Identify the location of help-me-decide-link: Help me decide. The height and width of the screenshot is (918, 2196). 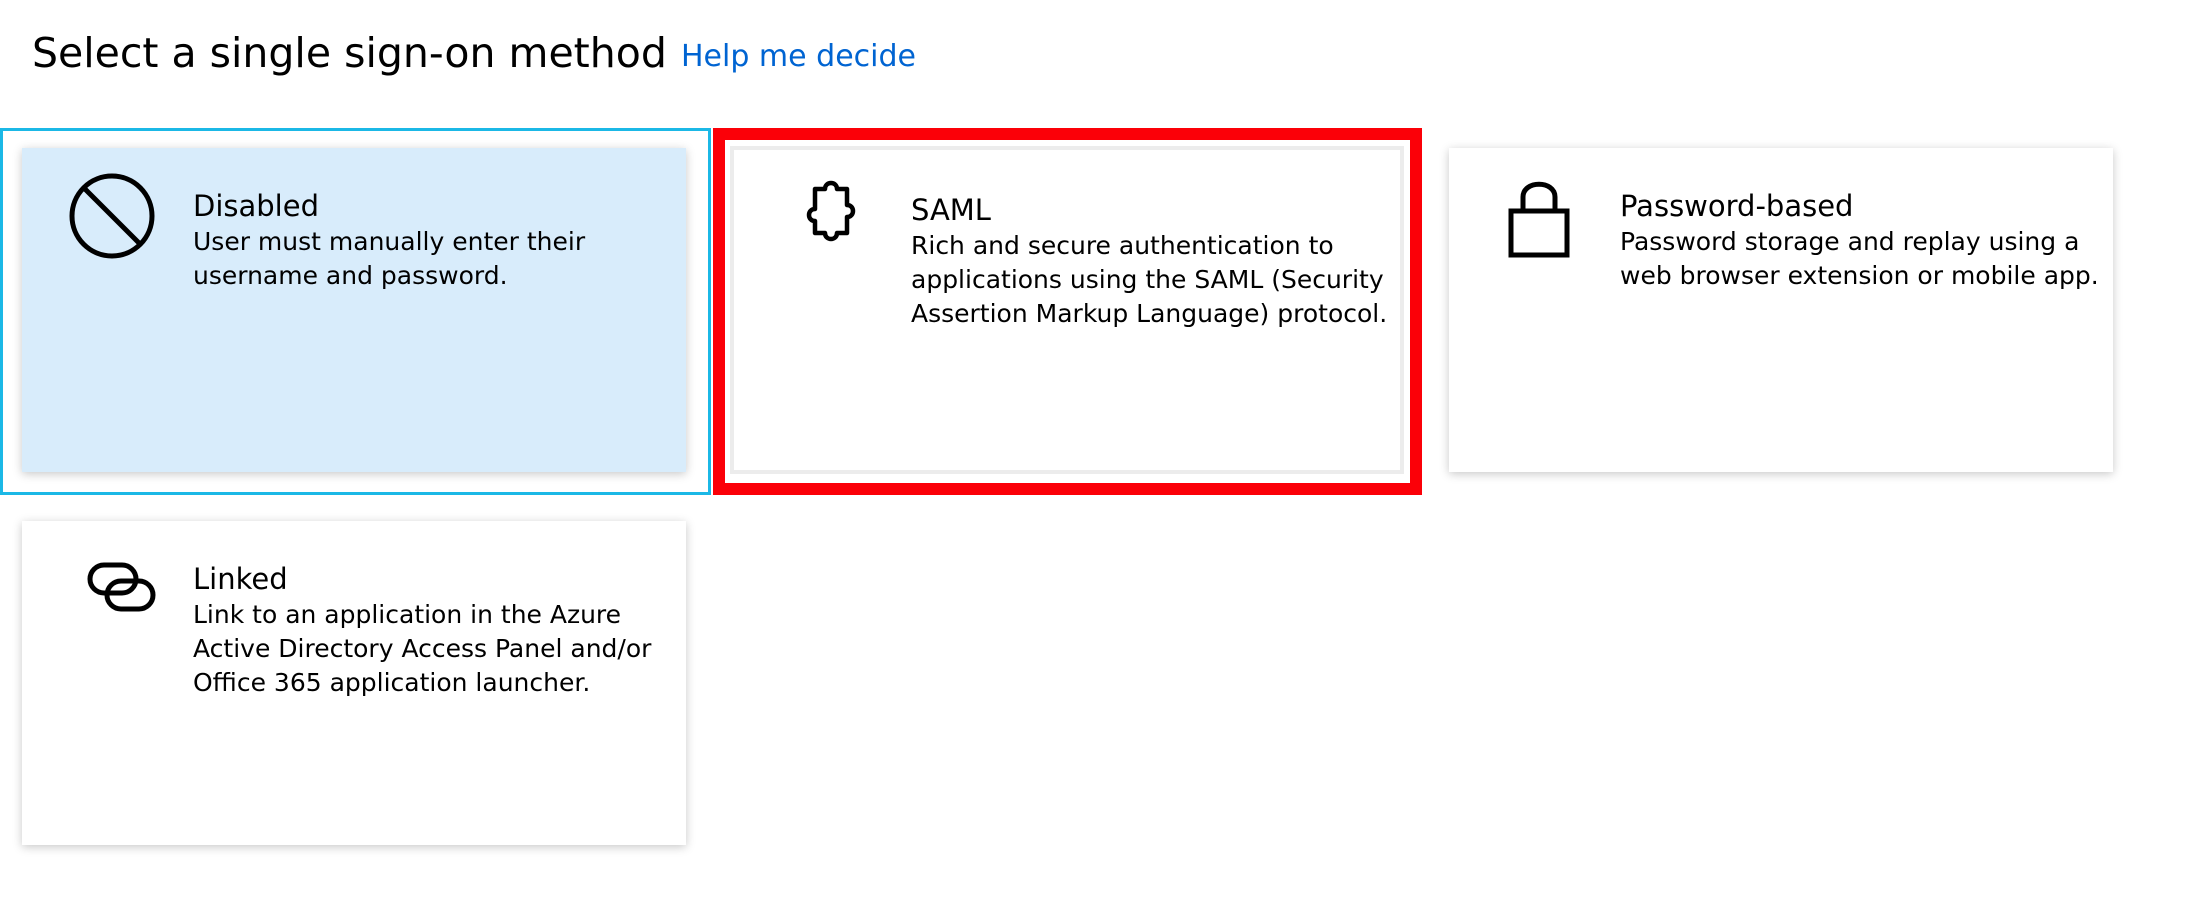
(798, 57).